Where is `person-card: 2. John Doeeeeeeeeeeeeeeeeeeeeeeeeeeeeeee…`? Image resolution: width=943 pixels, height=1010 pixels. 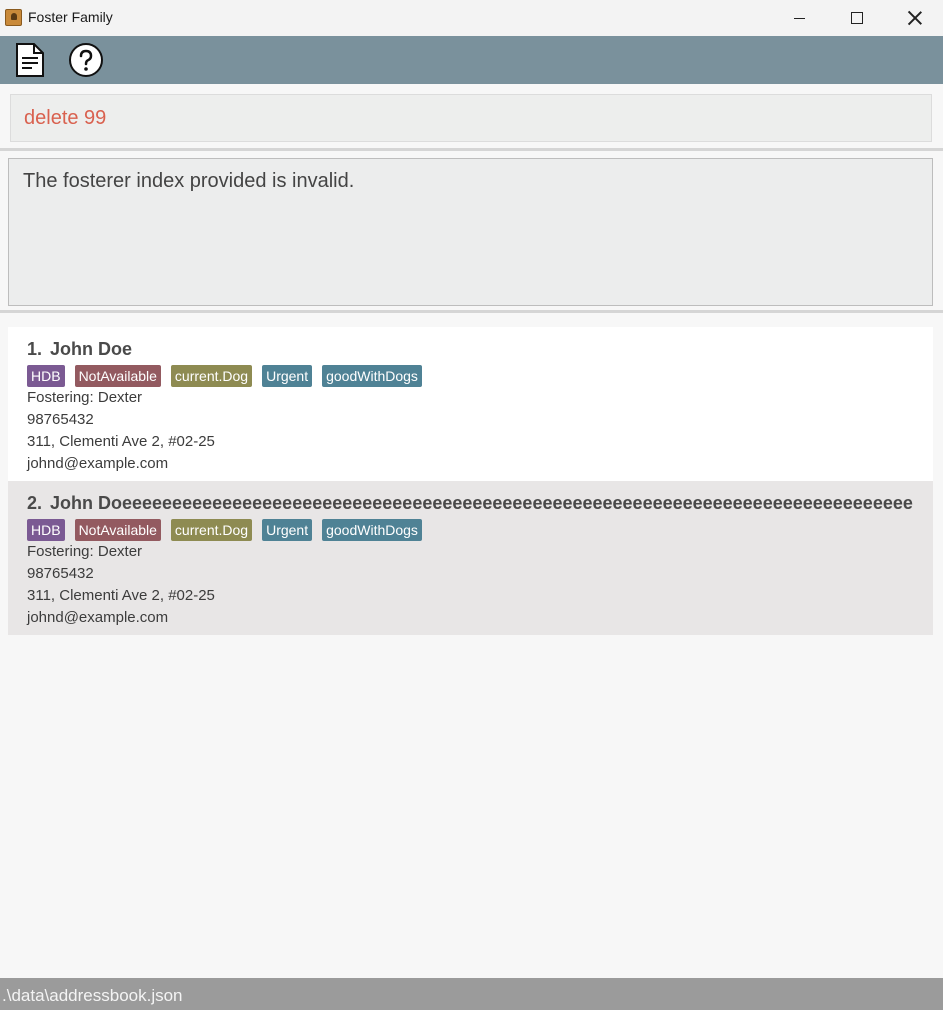
person-card: 2. John Doeeeeeeeeeeeeeeeeeeeeeeeeeeeeeee… is located at coordinates (470, 558).